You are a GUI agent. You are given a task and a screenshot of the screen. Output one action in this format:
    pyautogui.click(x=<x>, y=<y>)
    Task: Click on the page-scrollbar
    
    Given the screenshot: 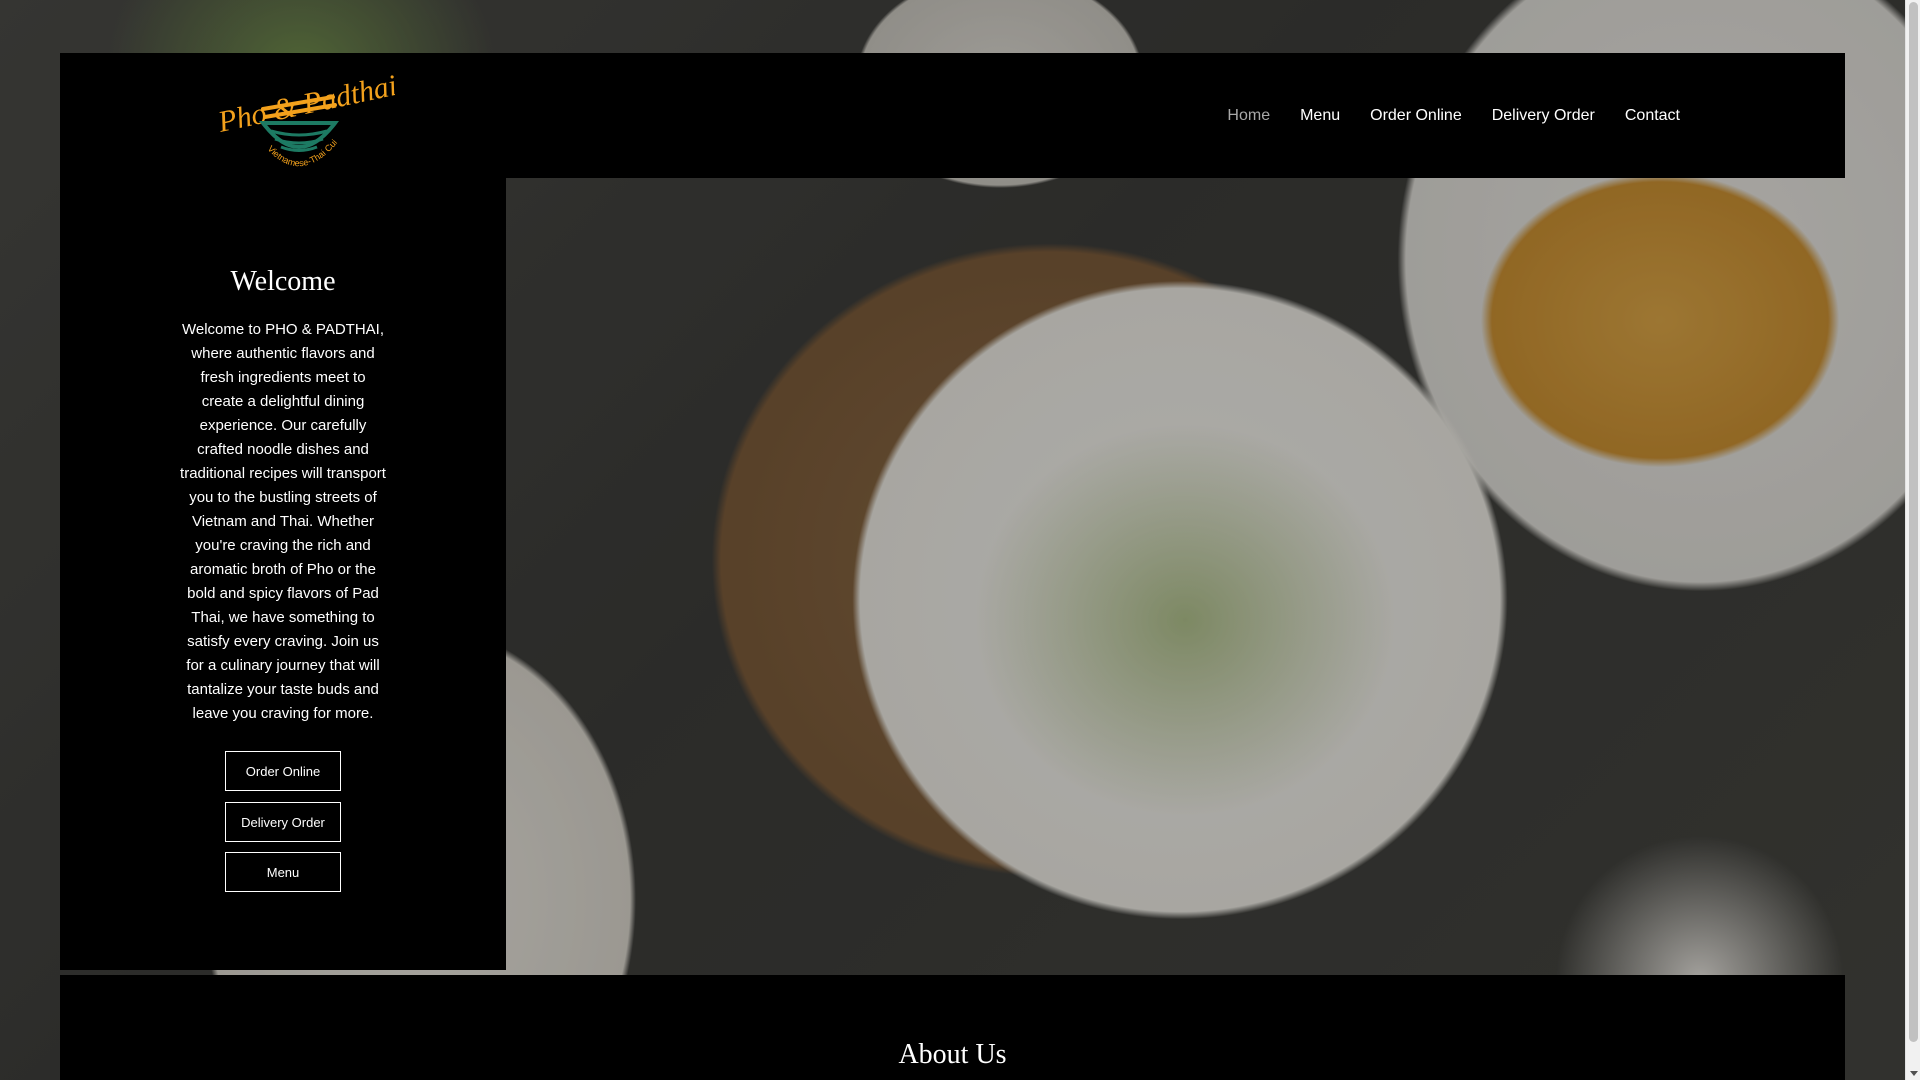 What is the action you would take?
    pyautogui.click(x=1912, y=540)
    